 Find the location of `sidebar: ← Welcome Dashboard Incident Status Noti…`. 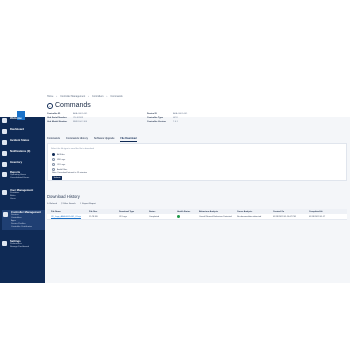

sidebar: ← Welcome Dashboard Incident Status Noti… is located at coordinates (22, 193).